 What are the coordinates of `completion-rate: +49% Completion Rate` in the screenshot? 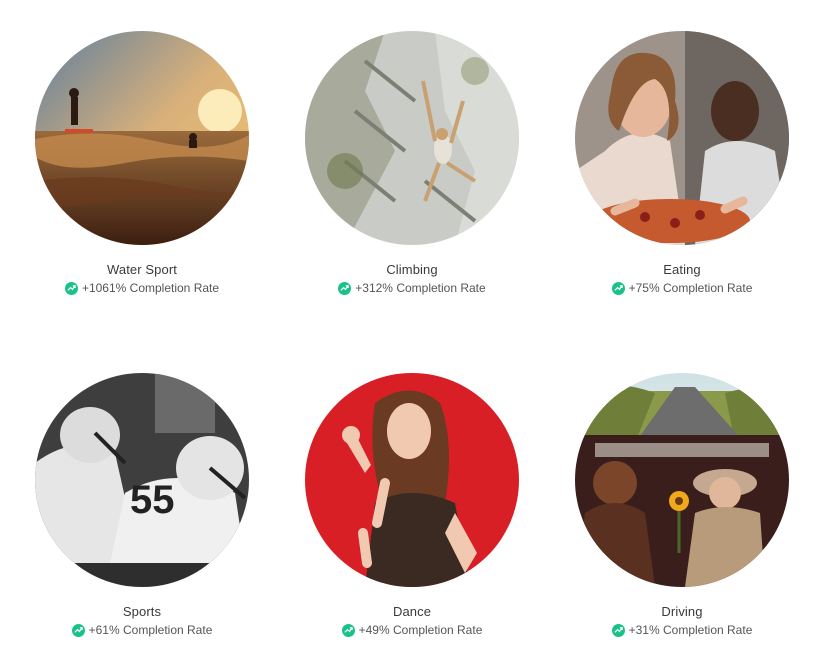 It's located at (412, 630).